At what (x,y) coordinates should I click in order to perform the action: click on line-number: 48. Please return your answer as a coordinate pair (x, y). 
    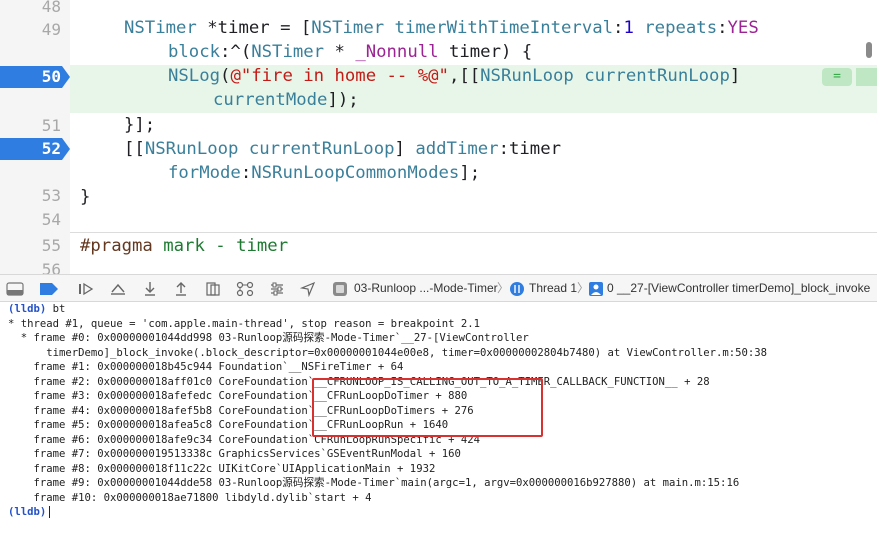
    Looking at the image, I should click on (51, 8).